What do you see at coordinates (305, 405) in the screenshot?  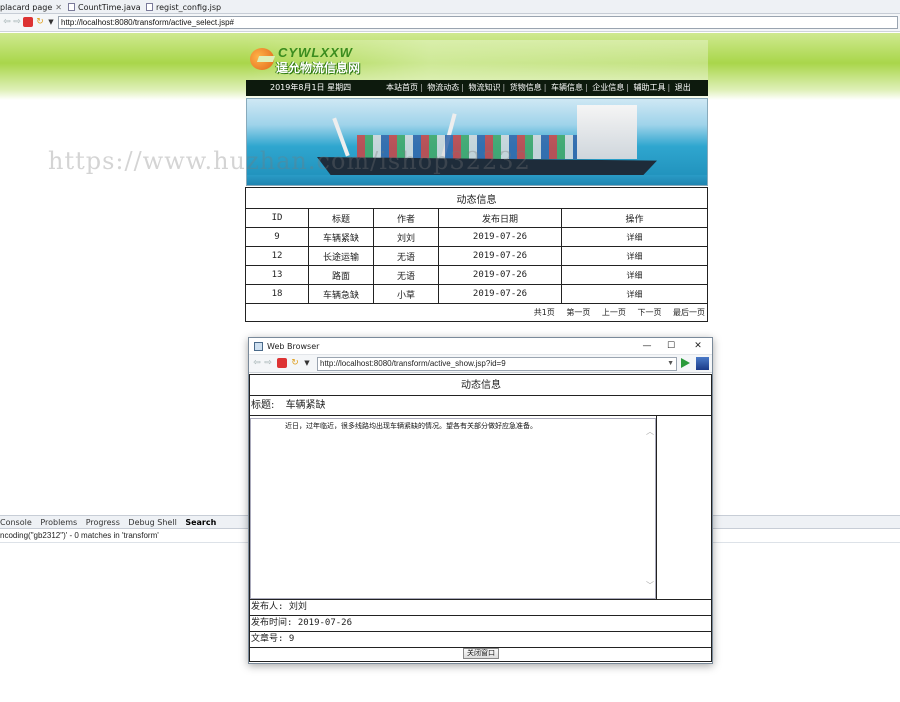 I see `detail-title-value: 车辆紧缺` at bounding box center [305, 405].